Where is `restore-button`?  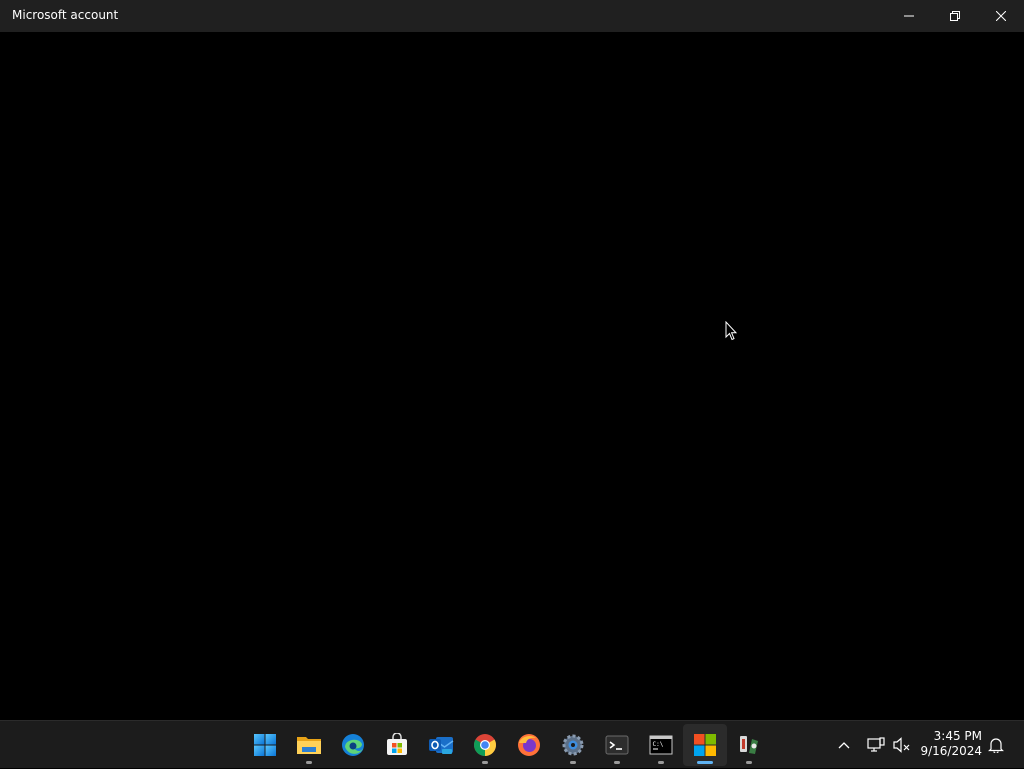 restore-button is located at coordinates (955, 16).